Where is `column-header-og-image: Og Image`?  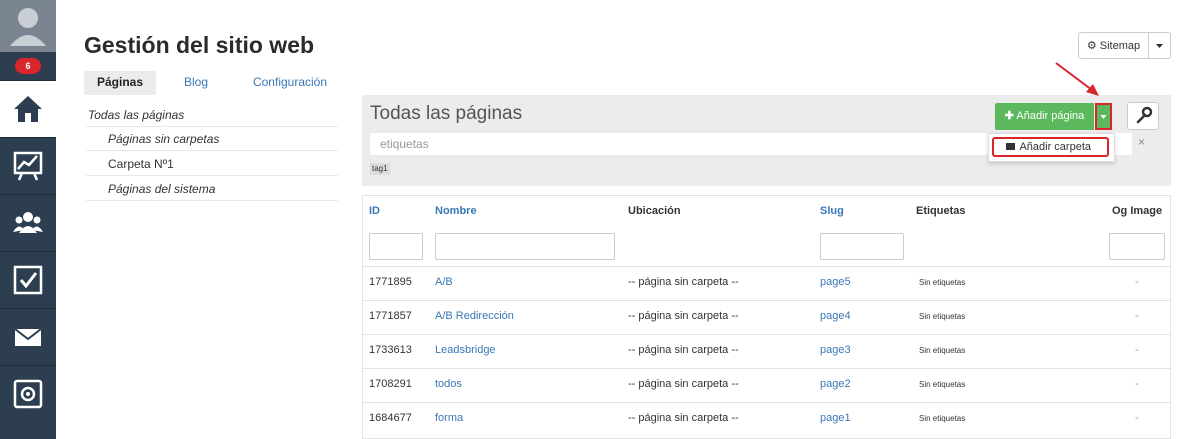 column-header-og-image: Og Image is located at coordinates (1137, 211).